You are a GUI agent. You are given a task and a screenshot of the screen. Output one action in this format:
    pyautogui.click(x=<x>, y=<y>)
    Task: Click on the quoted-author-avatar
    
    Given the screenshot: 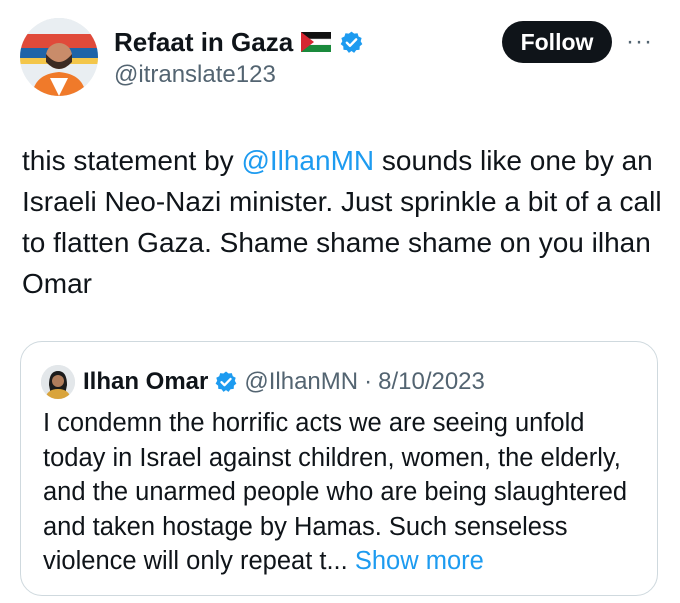 What is the action you would take?
    pyautogui.click(x=58, y=382)
    